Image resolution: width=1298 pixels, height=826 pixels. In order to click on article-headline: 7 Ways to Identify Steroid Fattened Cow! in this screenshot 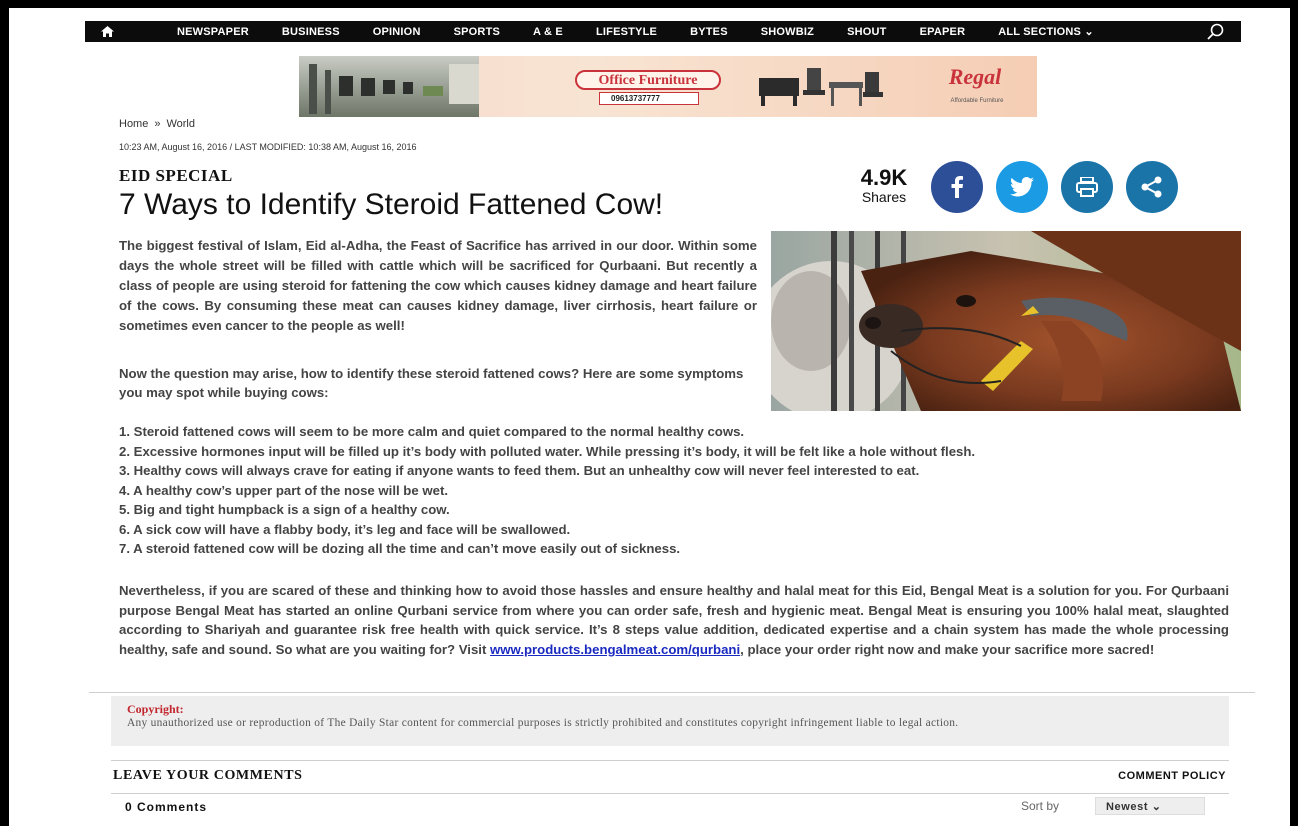, I will do `click(391, 204)`.